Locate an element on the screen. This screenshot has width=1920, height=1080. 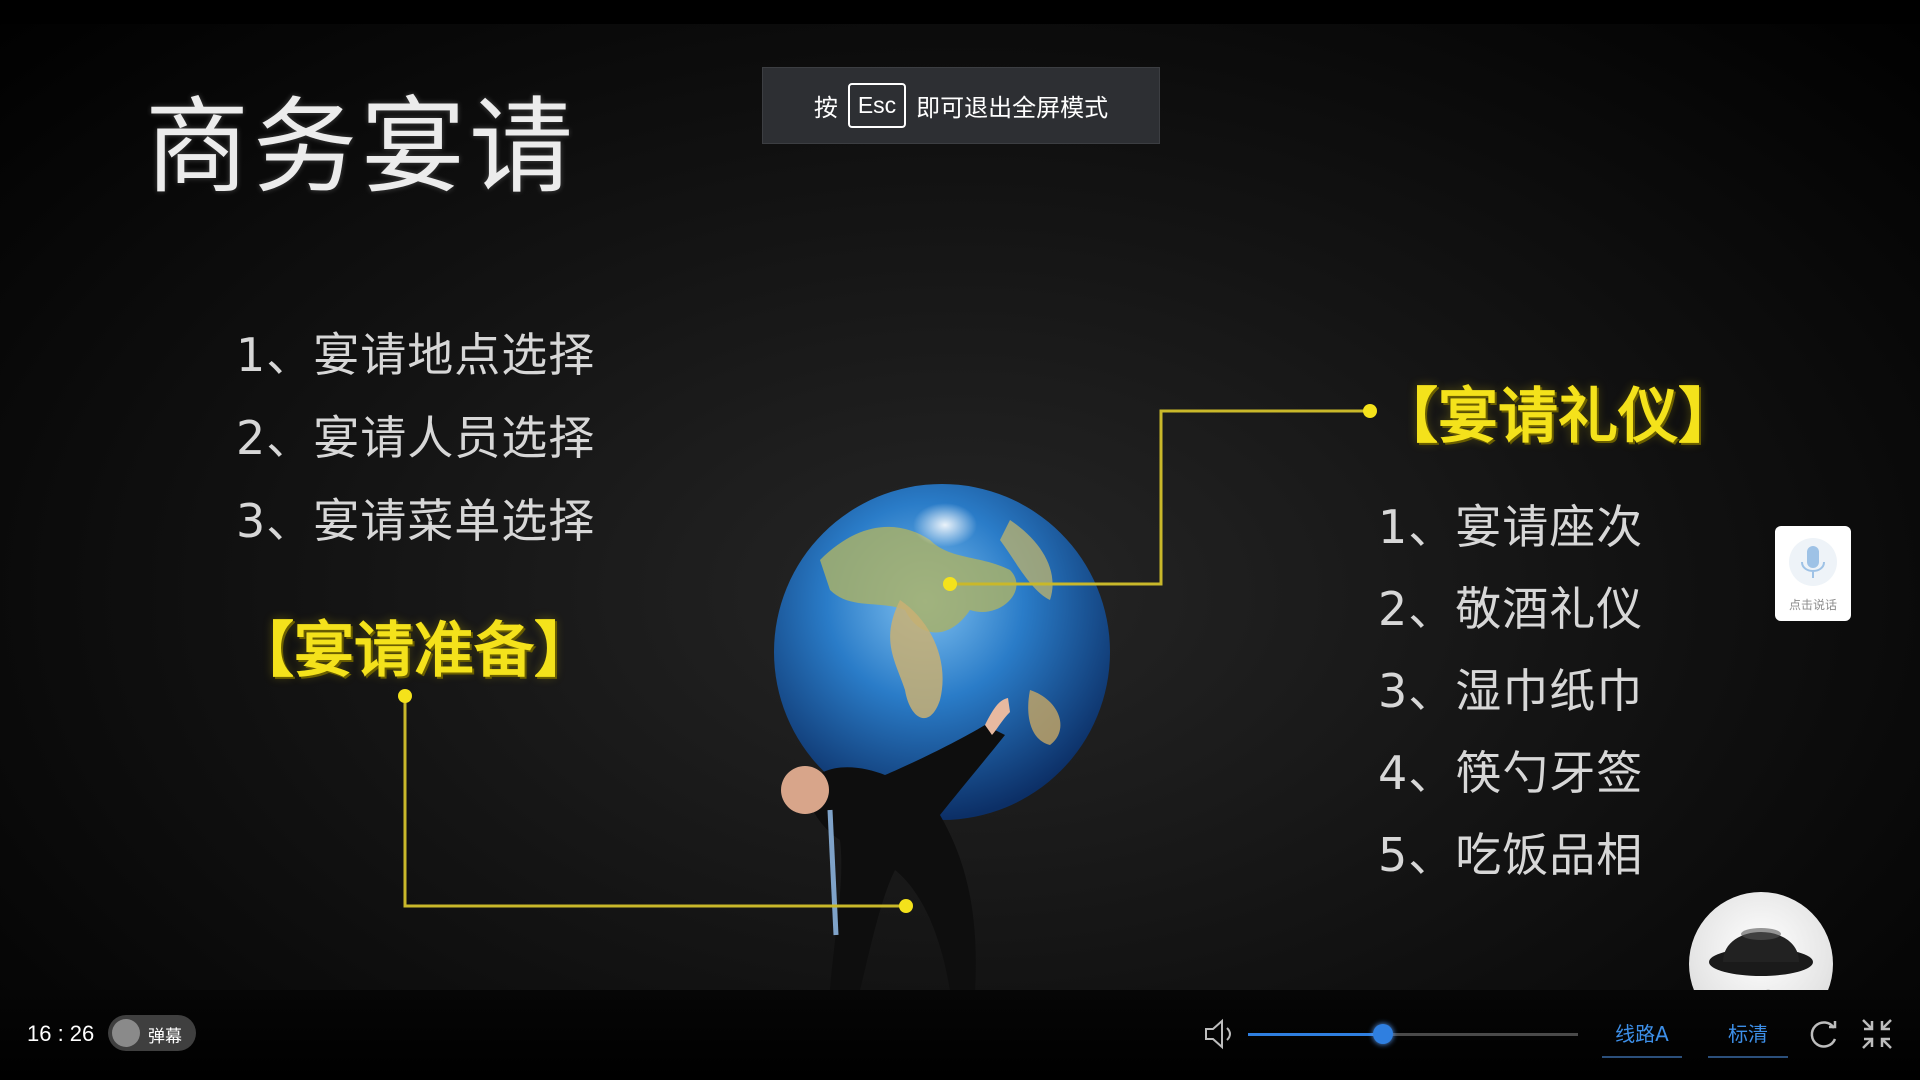
toggle-knob is located at coordinates (126, 1033).